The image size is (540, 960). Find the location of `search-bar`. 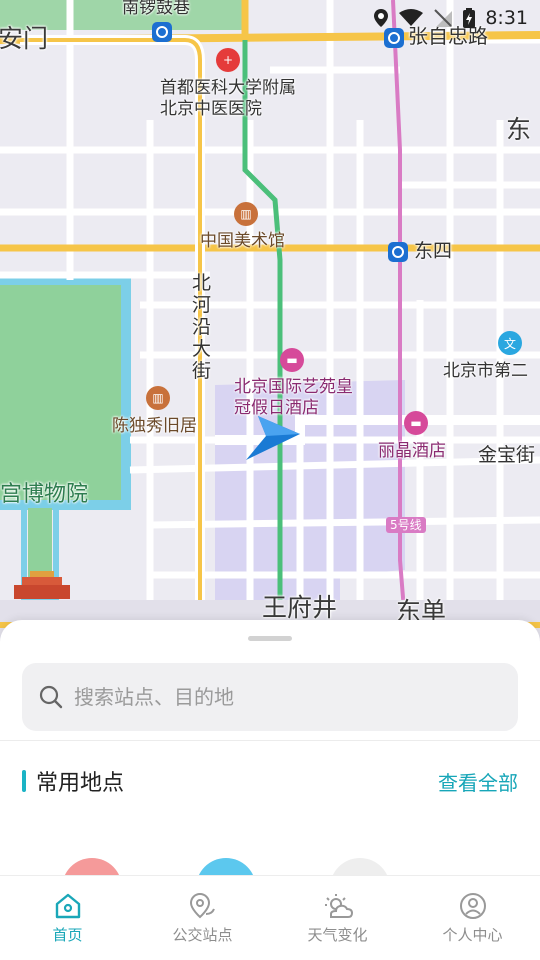

search-bar is located at coordinates (270, 697).